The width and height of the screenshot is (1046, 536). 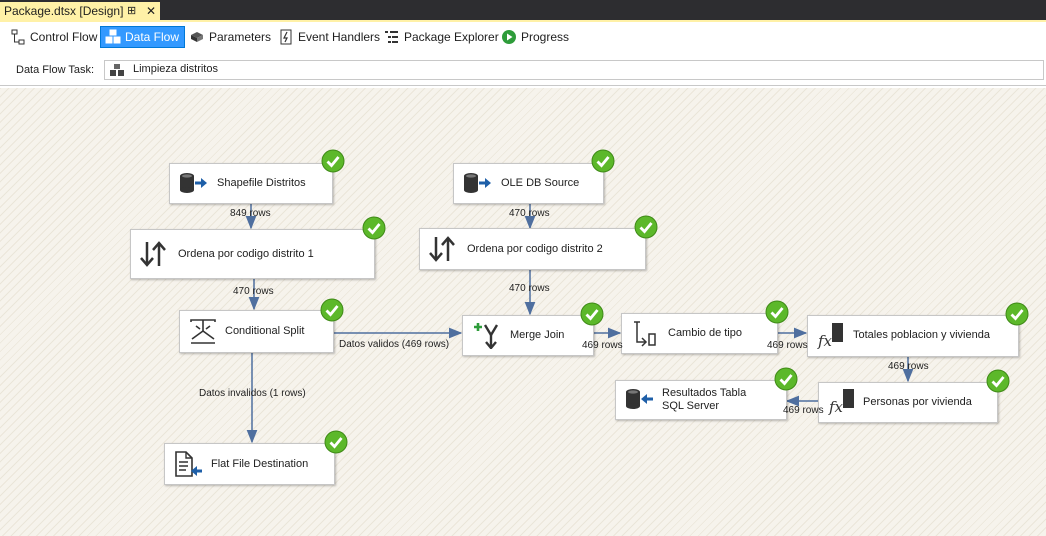 What do you see at coordinates (394, 344) in the screenshot?
I see `row-count-label: Datos validos (469 rows)` at bounding box center [394, 344].